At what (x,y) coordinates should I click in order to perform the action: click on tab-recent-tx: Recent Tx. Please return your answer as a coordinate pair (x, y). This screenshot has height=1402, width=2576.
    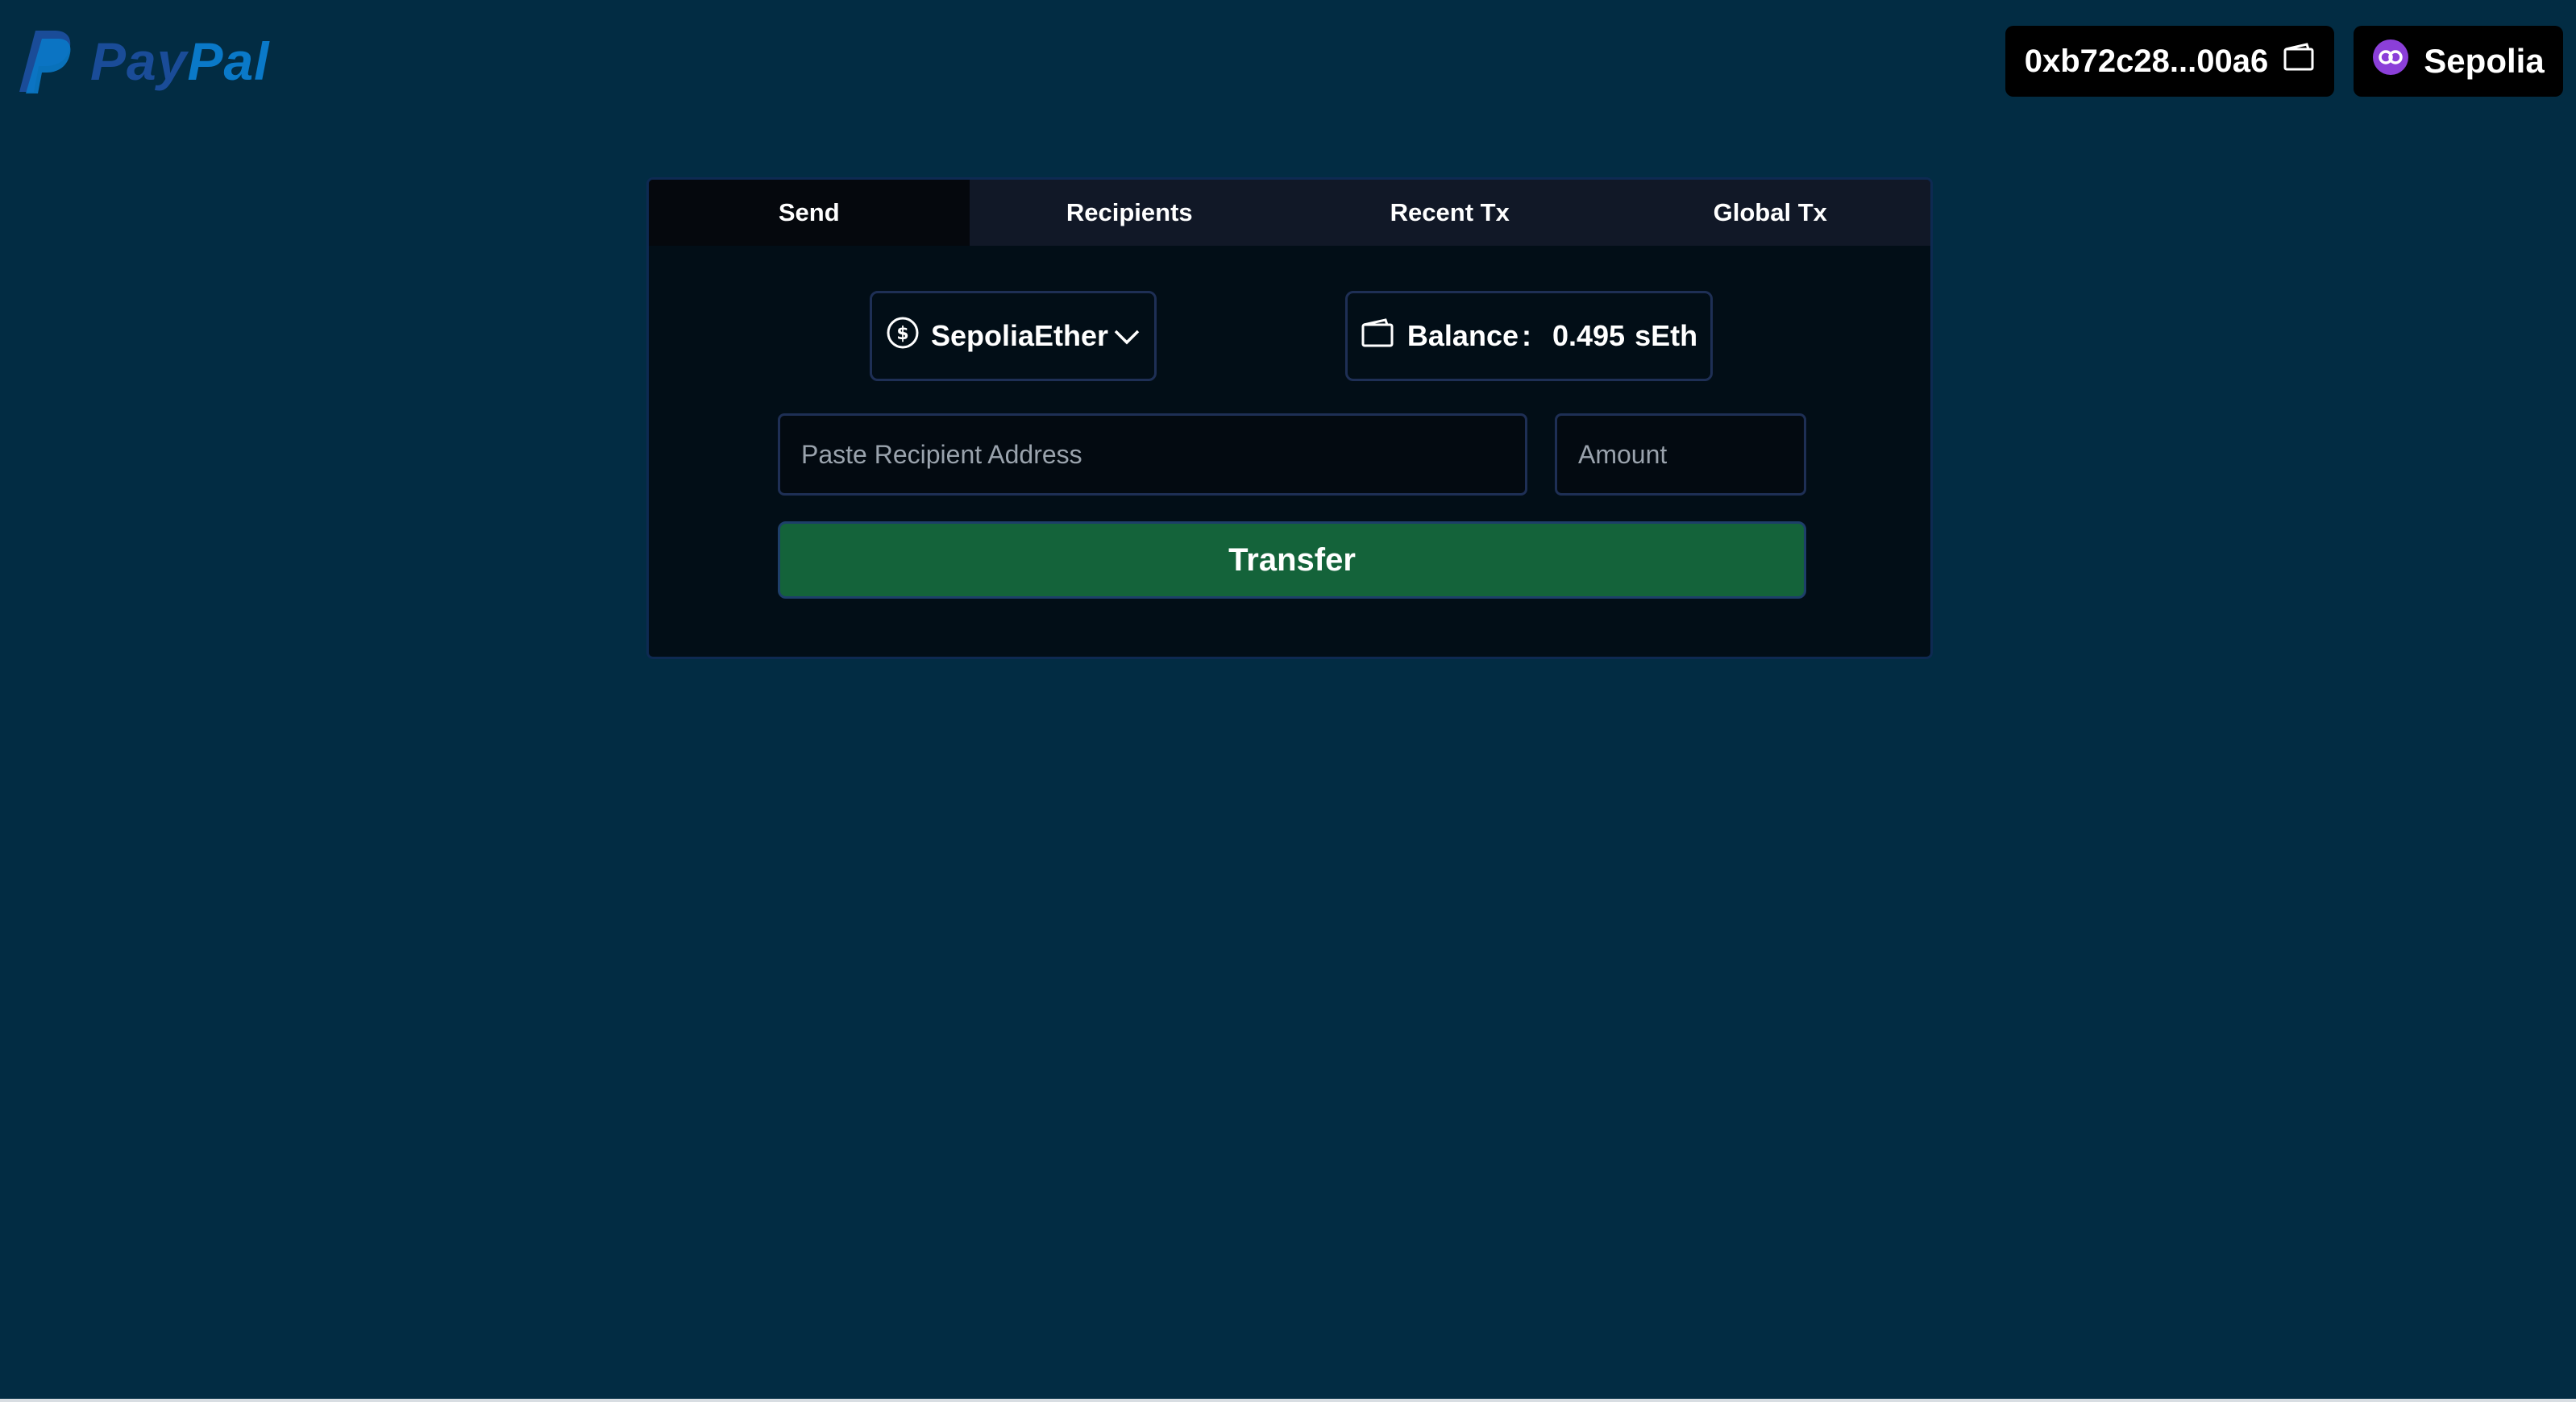
    Looking at the image, I should click on (1450, 213).